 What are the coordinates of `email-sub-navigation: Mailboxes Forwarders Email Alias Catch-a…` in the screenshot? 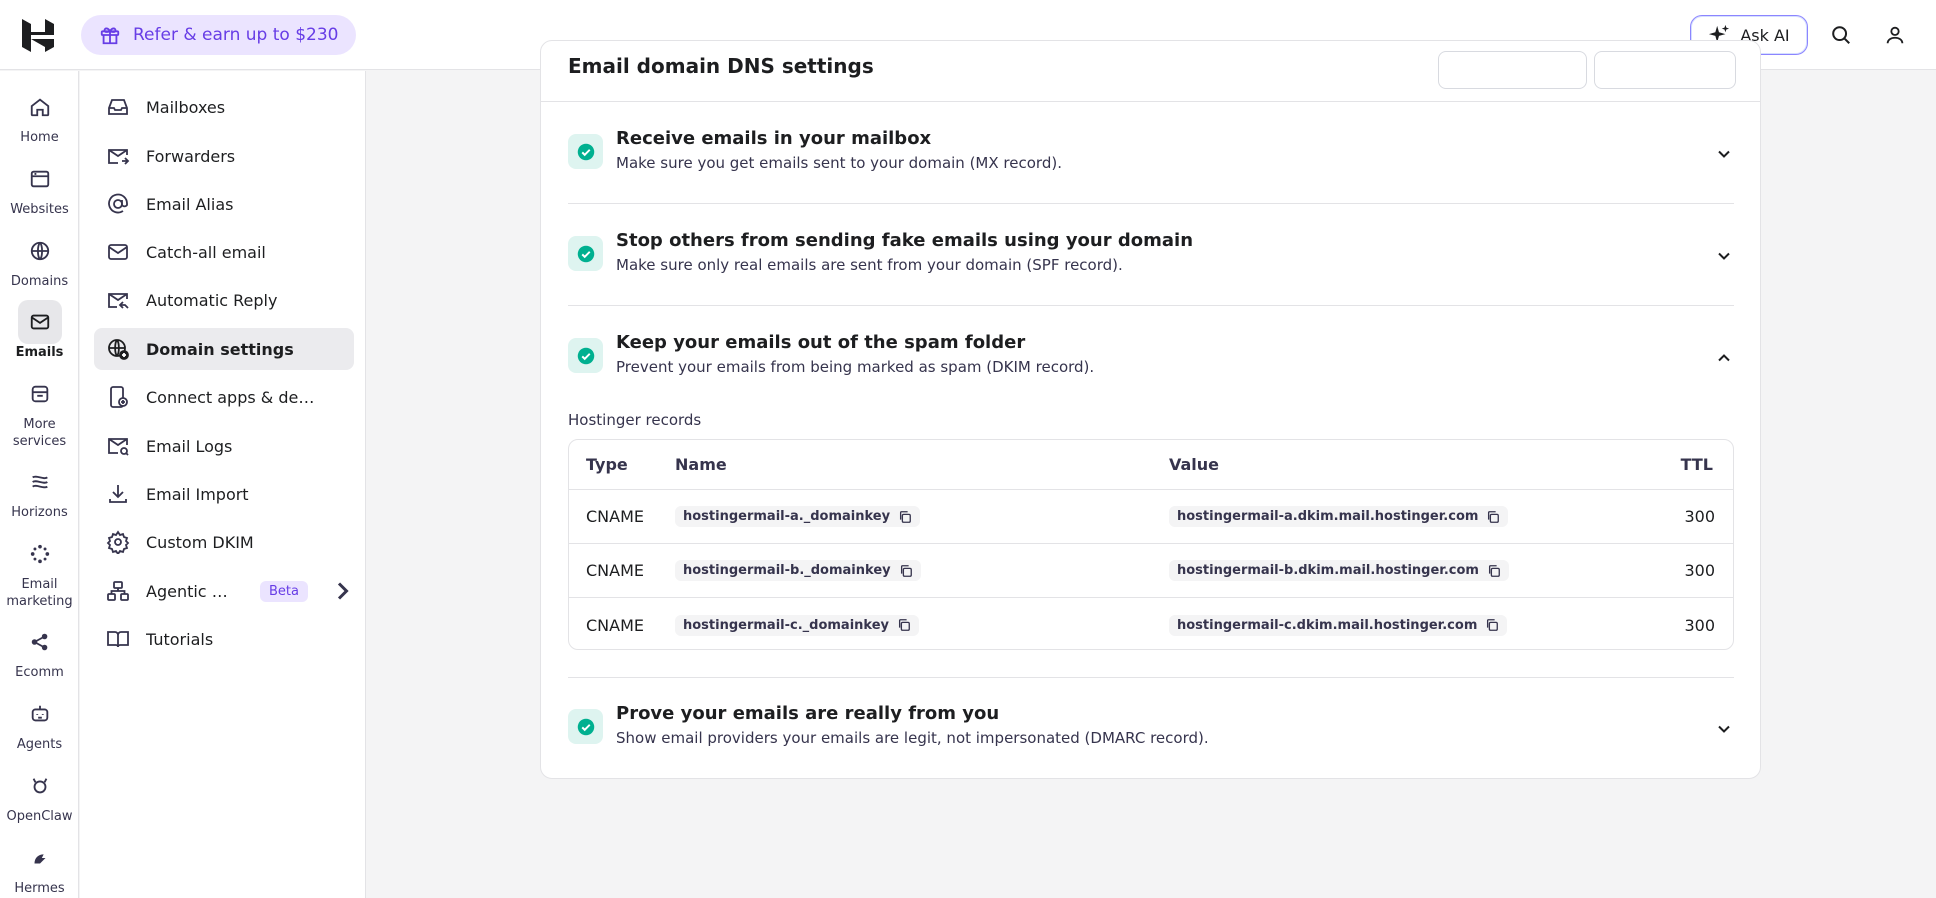 It's located at (223, 484).